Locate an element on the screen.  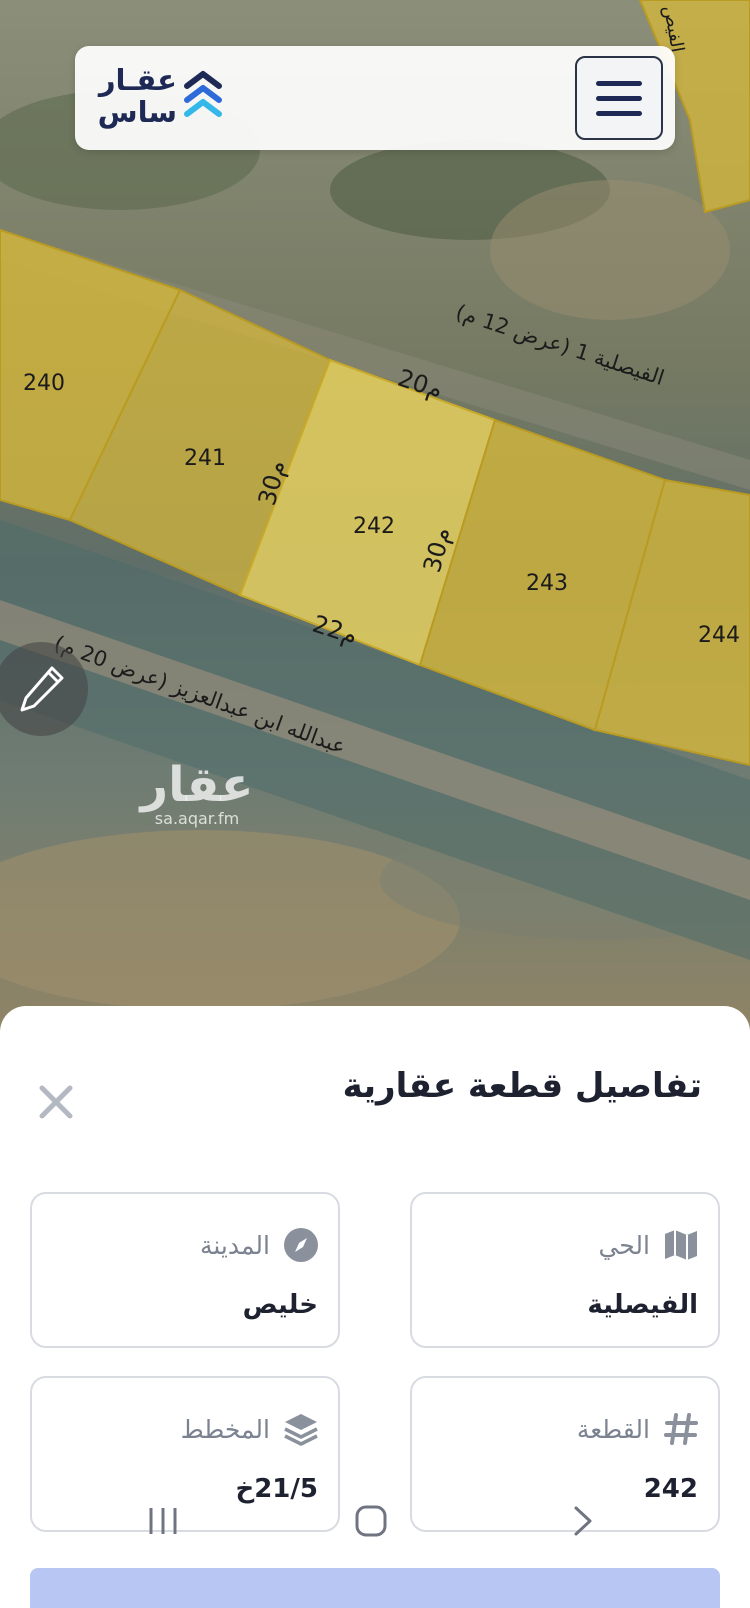
sheet-title: تفاصيل قطعة عقارية is located at coordinates (522, 1086).